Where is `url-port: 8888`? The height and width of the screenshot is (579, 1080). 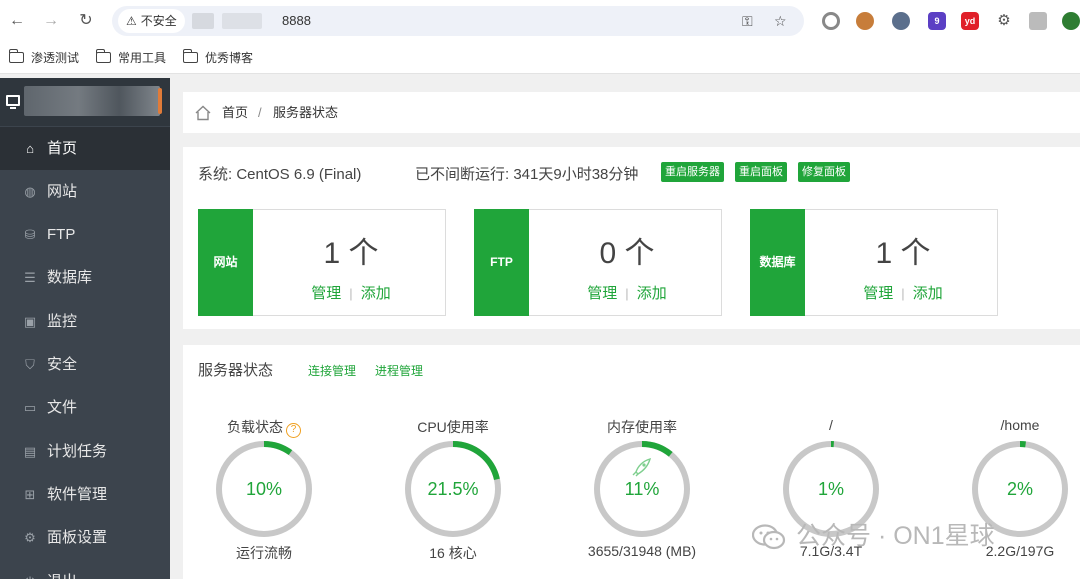
url-port: 8888 is located at coordinates (296, 20).